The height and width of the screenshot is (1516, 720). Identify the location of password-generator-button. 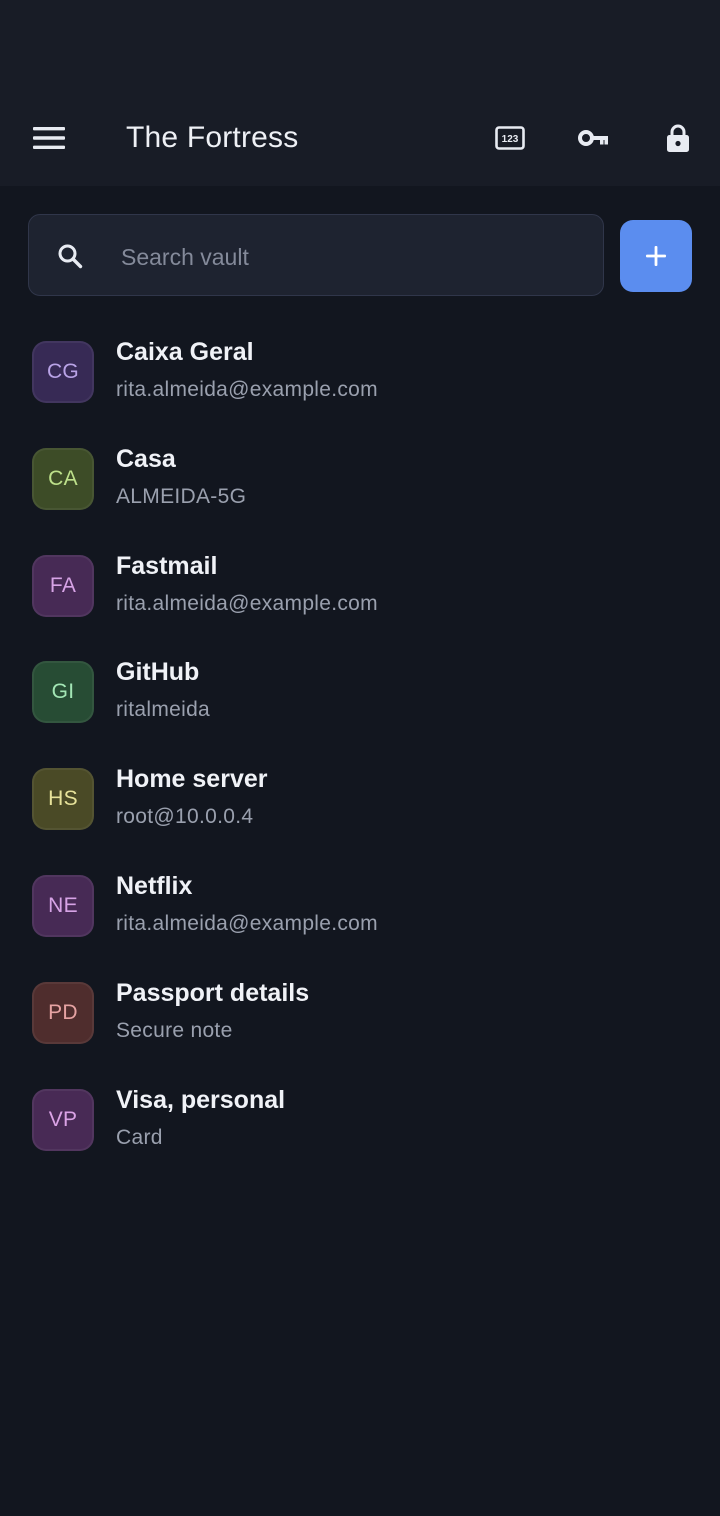
(594, 138).